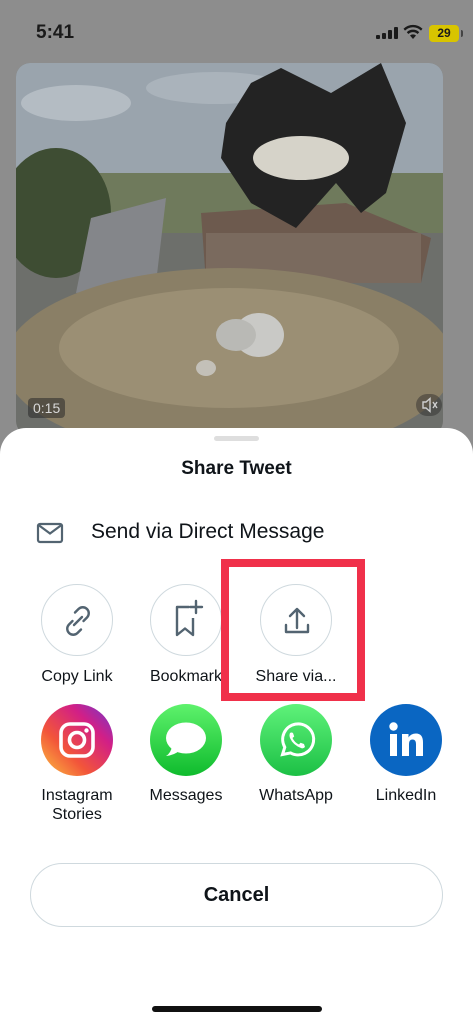  I want to click on sheet-title: Share Tweet, so click(236, 468).